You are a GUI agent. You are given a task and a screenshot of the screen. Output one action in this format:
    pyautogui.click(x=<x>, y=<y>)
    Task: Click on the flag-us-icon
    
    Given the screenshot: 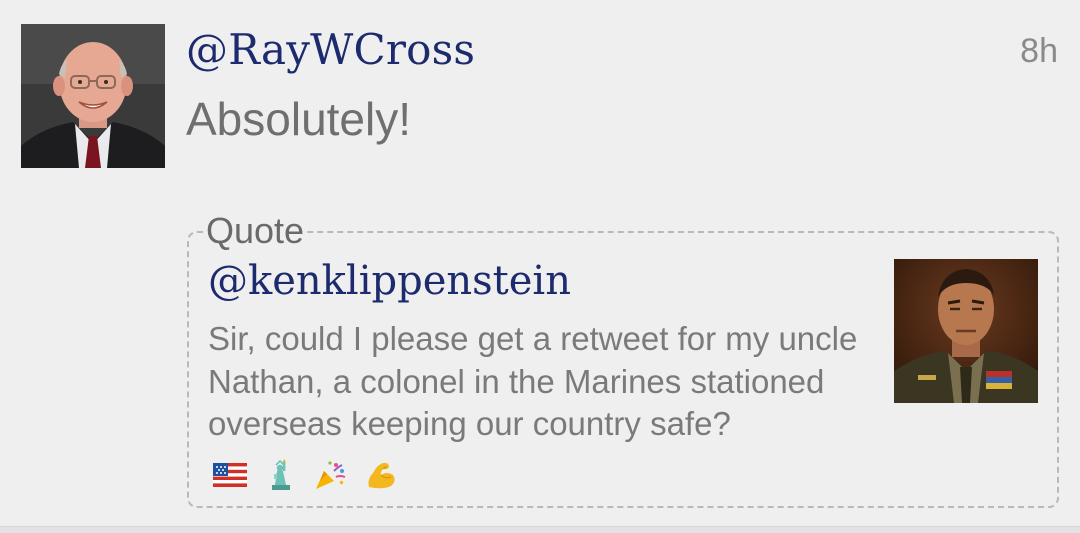 What is the action you would take?
    pyautogui.click(x=230, y=475)
    